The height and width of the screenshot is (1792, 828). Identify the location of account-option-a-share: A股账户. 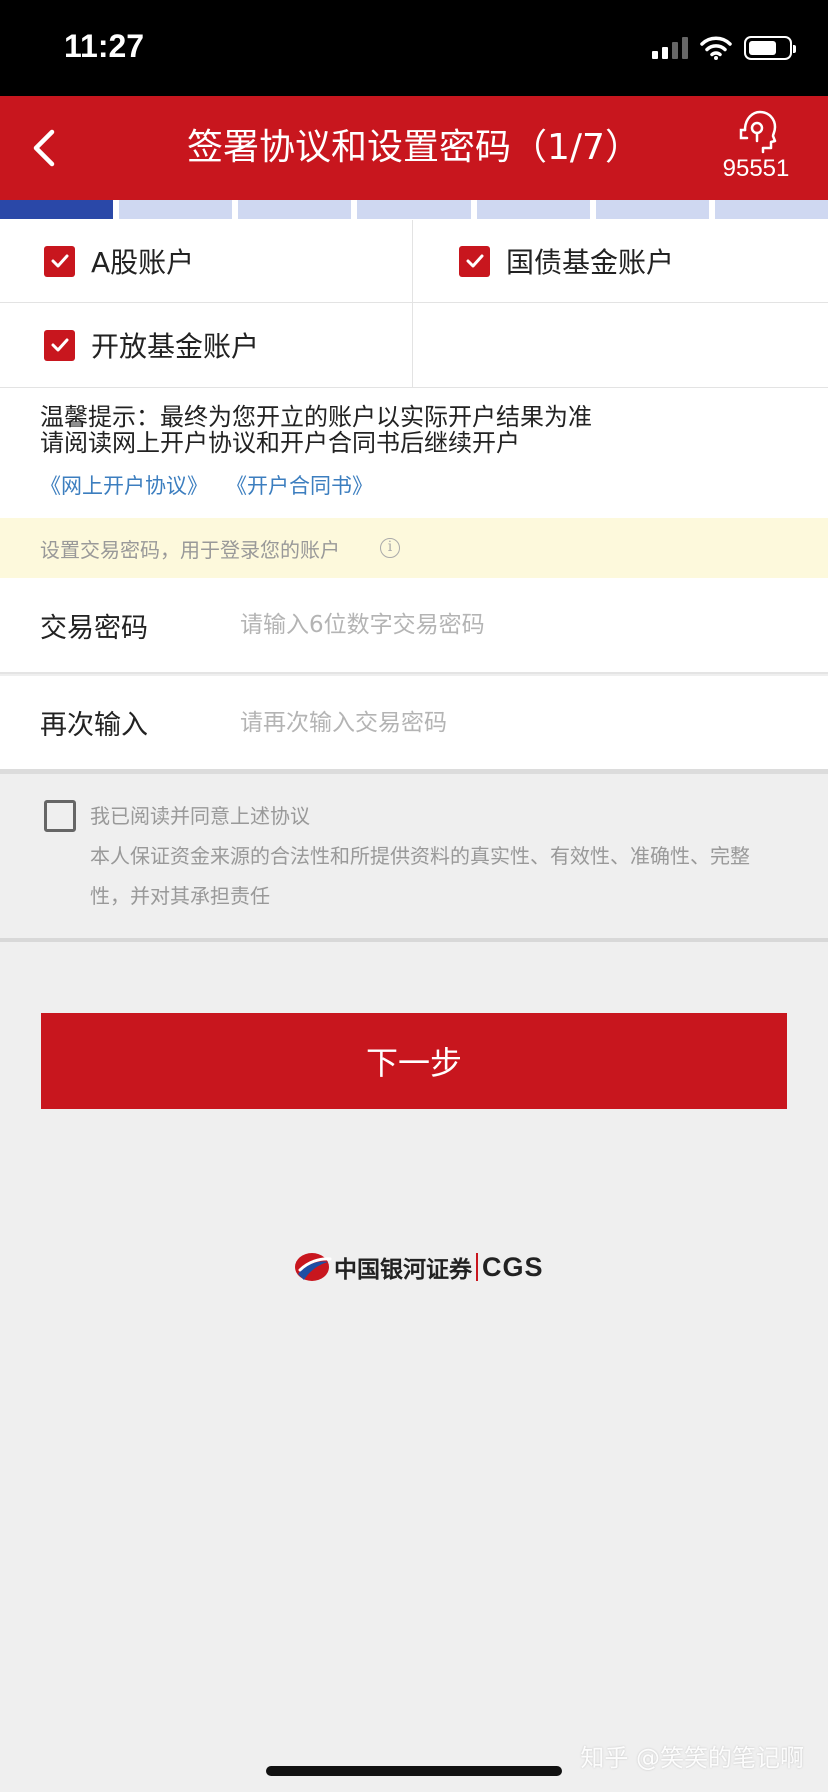
(206, 261).